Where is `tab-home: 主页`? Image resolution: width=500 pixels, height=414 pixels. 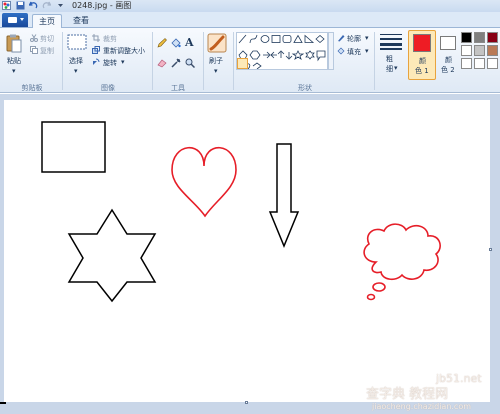 tab-home: 主页 is located at coordinates (47, 21).